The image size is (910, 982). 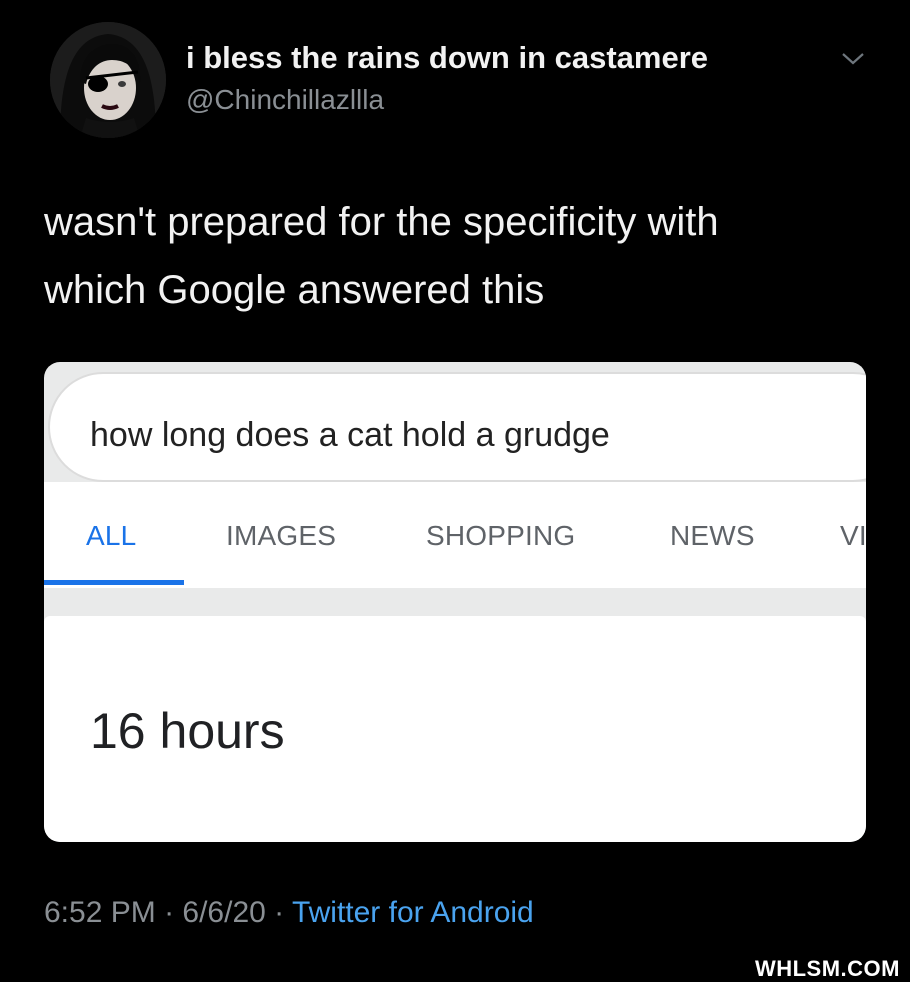 I want to click on search-query: how long does a cat hold a grudge, so click(x=350, y=435).